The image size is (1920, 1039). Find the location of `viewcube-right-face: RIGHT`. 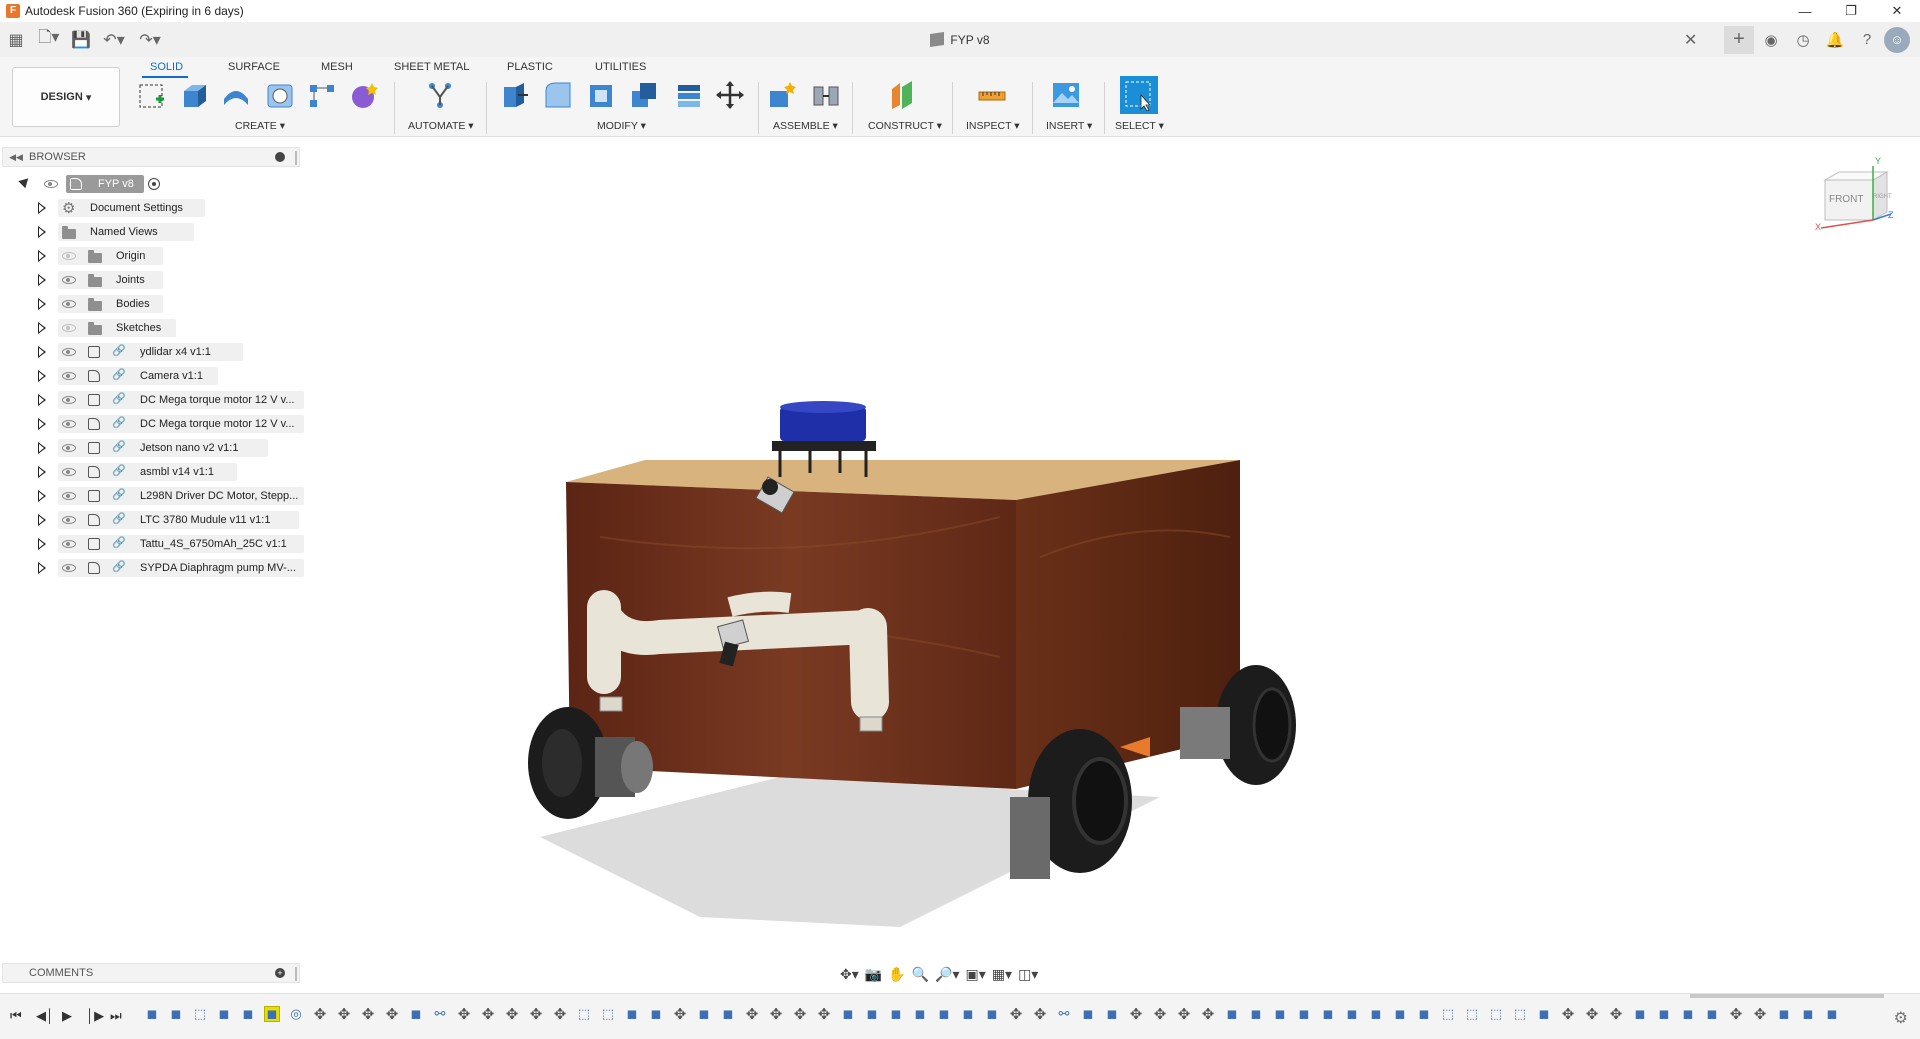

viewcube-right-face: RIGHT is located at coordinates (1882, 197).